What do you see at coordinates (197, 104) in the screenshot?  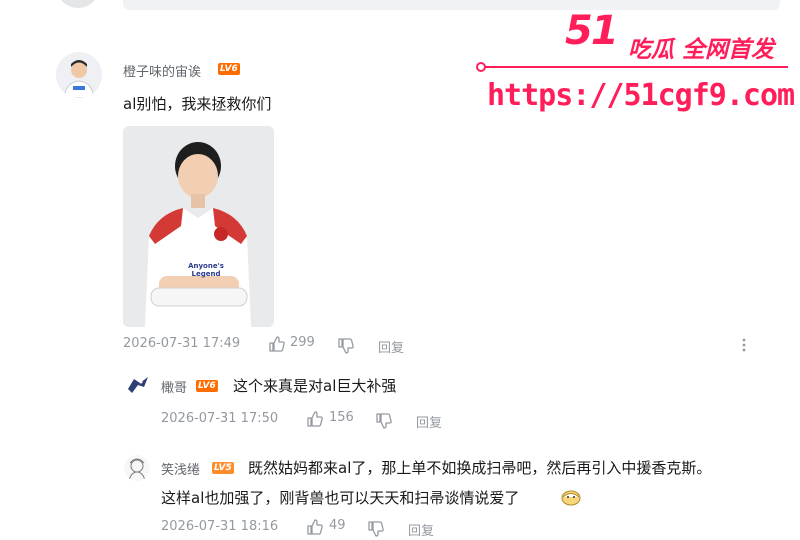 I see `comment-text: al别怕，我来拯救你们` at bounding box center [197, 104].